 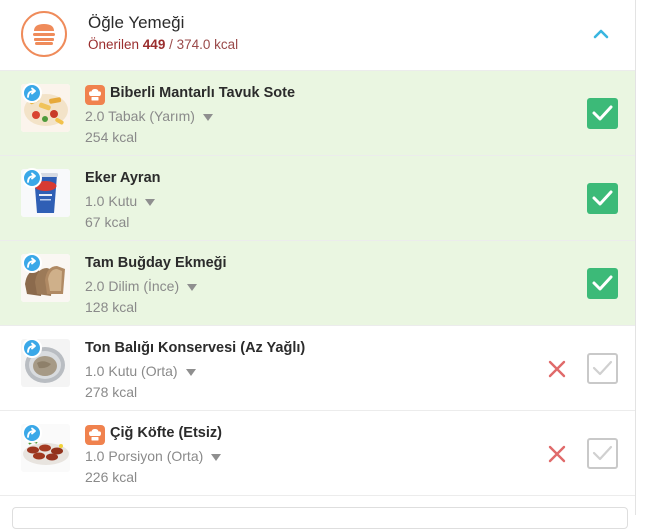 What do you see at coordinates (136, 22) in the screenshot?
I see `meal-title: Öğle Yemeği` at bounding box center [136, 22].